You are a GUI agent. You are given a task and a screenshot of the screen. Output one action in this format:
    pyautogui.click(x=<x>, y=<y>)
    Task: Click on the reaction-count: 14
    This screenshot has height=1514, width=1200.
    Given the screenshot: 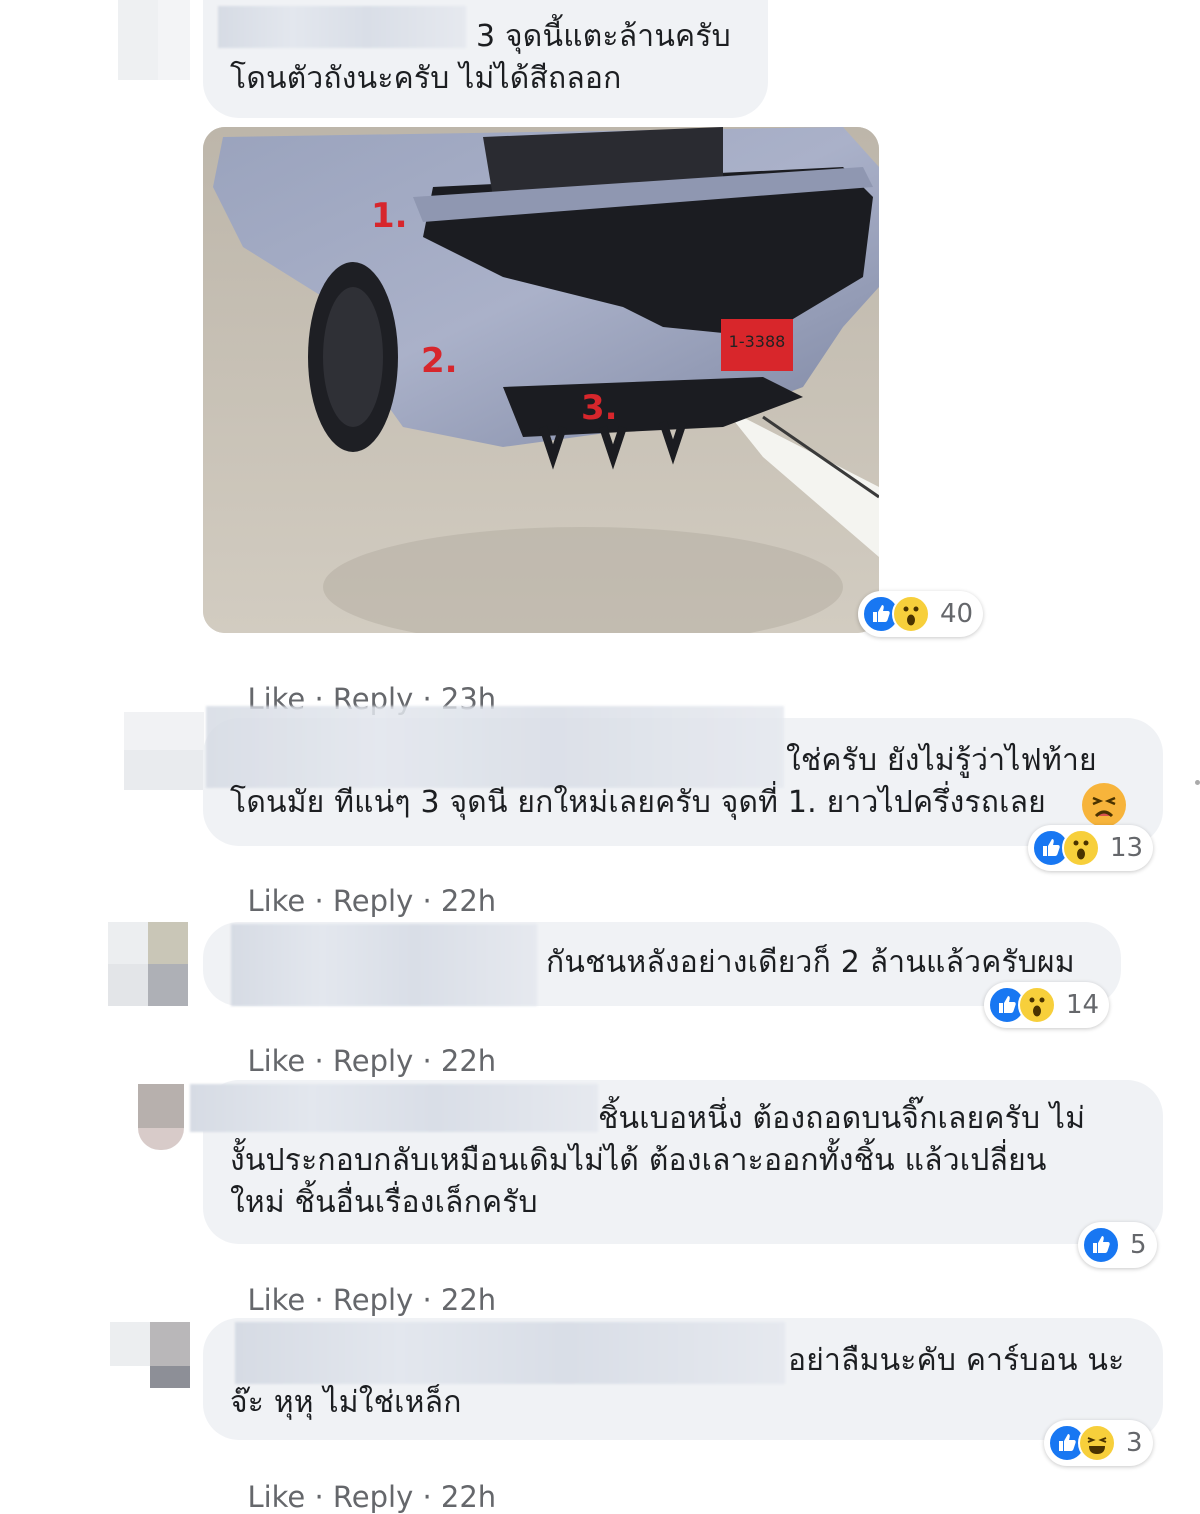 What is the action you would take?
    pyautogui.click(x=1083, y=1005)
    